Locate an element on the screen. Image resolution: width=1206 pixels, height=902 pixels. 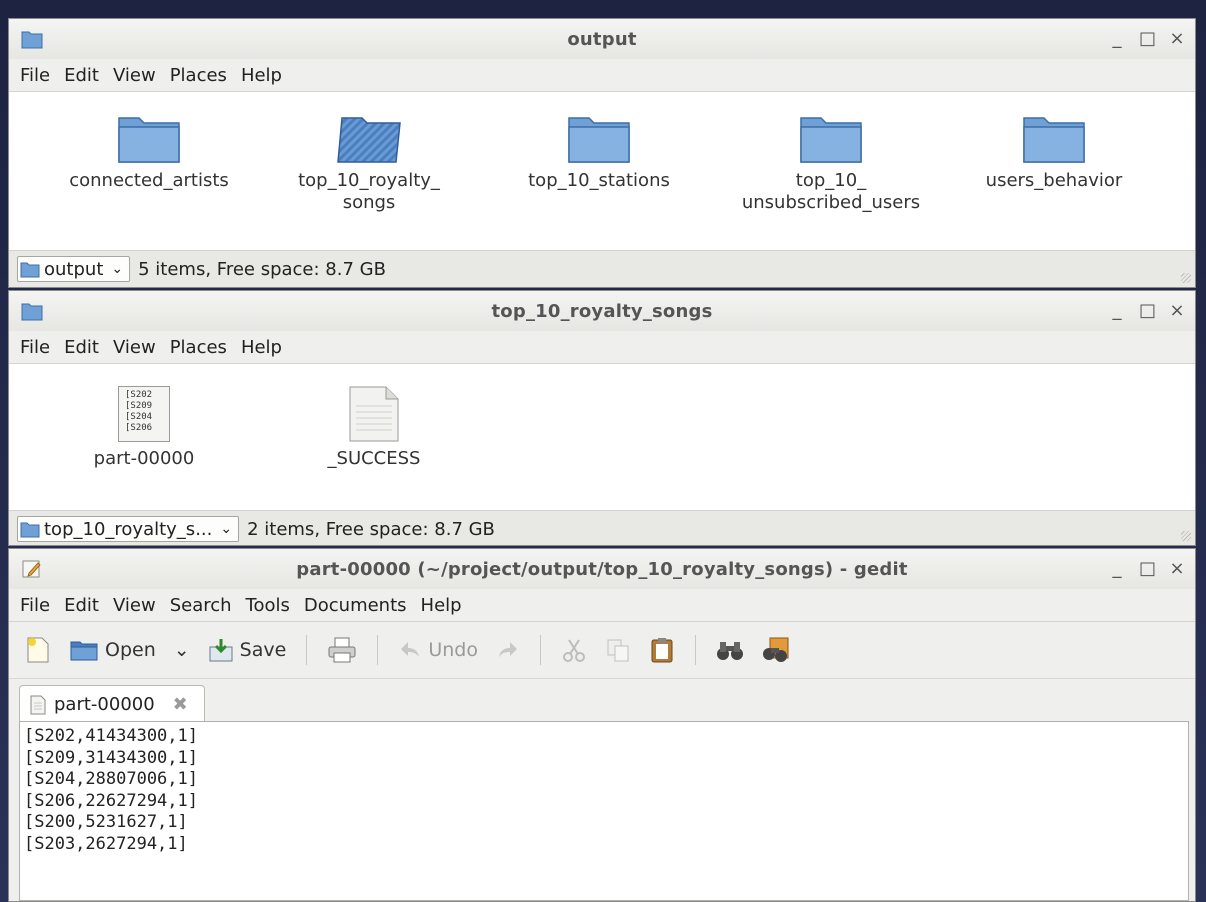
text-line: [S202,41434300,1] is located at coordinates (111, 736).